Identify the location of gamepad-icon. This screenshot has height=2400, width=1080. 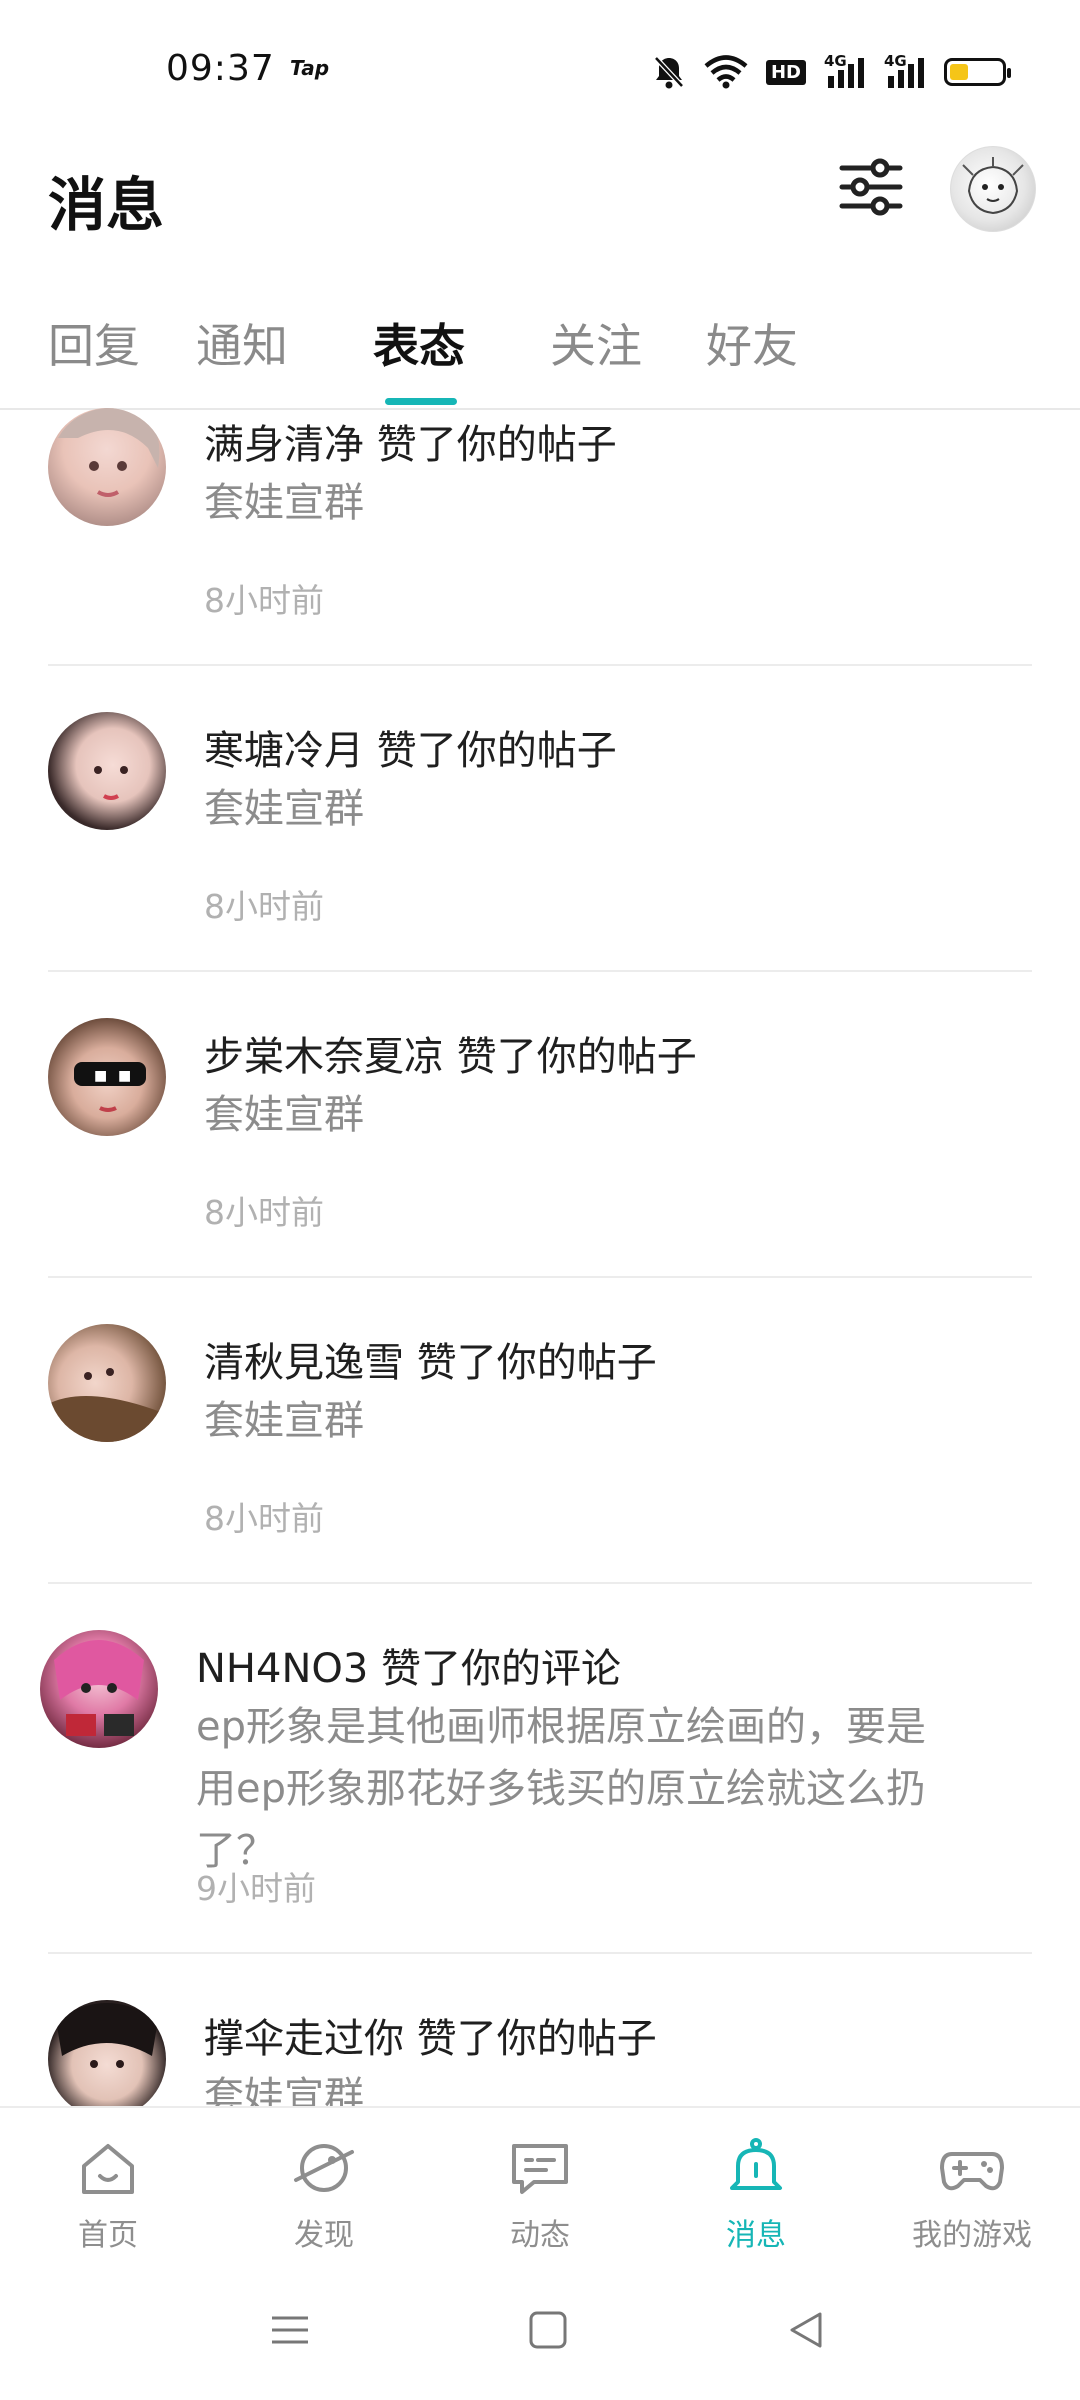
(972, 2171).